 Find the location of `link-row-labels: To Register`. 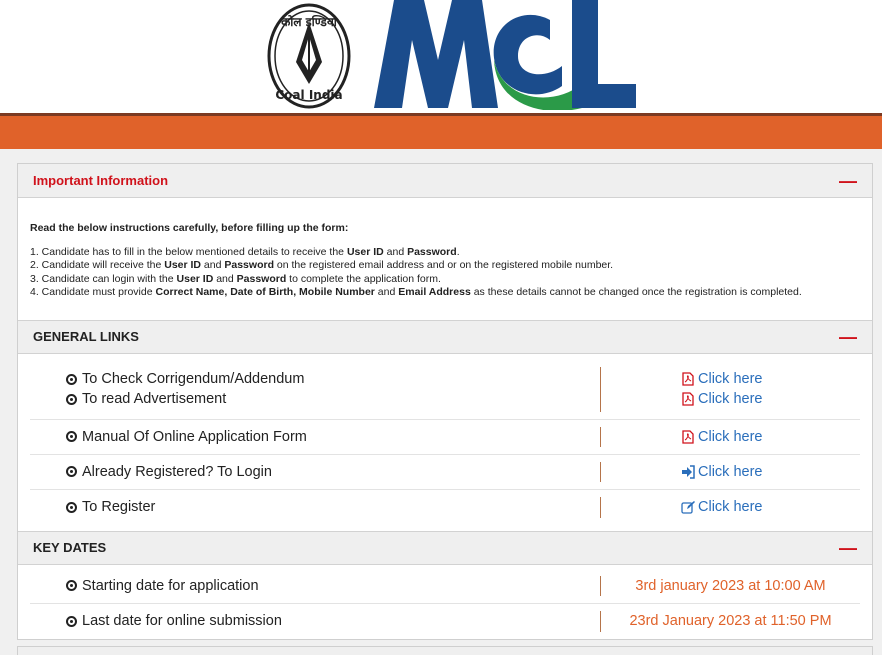

link-row-labels: To Register is located at coordinates (315, 507).